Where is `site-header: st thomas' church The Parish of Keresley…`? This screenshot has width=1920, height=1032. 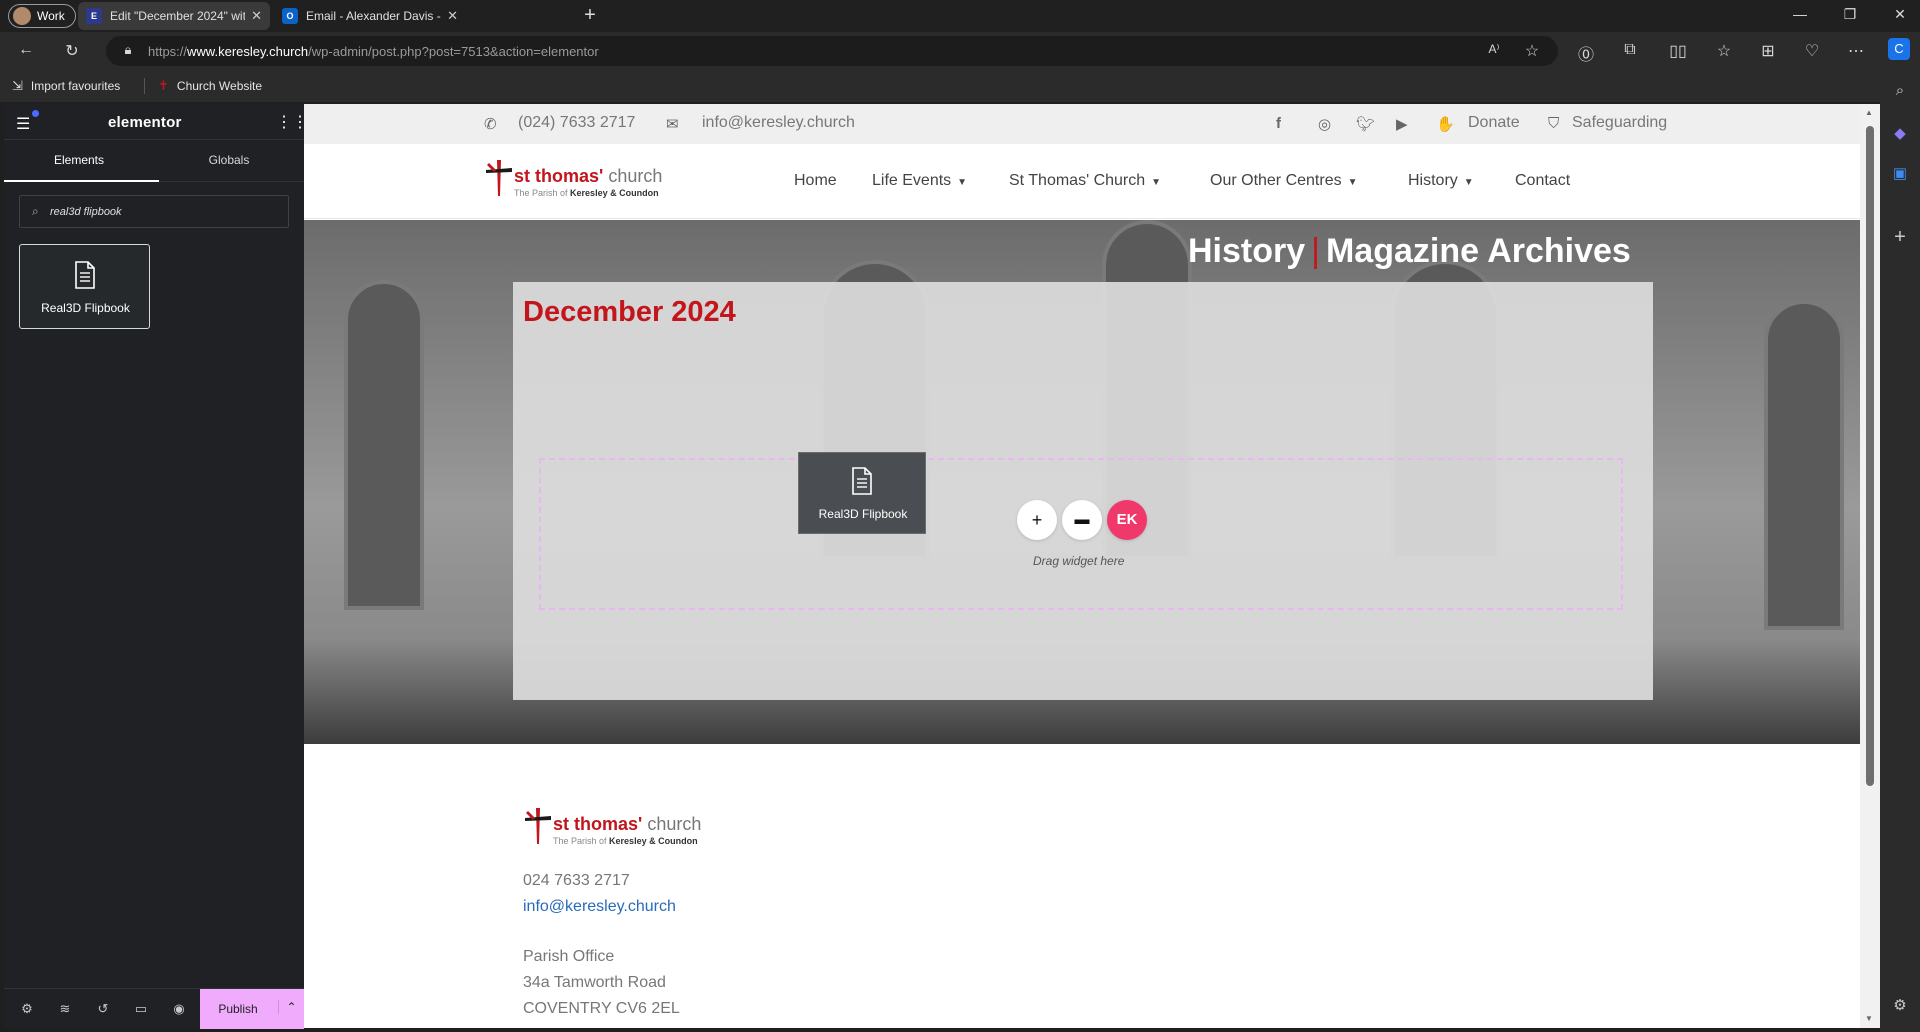
site-header: st thomas' church The Parish of Keresley… is located at coordinates (1082, 181).